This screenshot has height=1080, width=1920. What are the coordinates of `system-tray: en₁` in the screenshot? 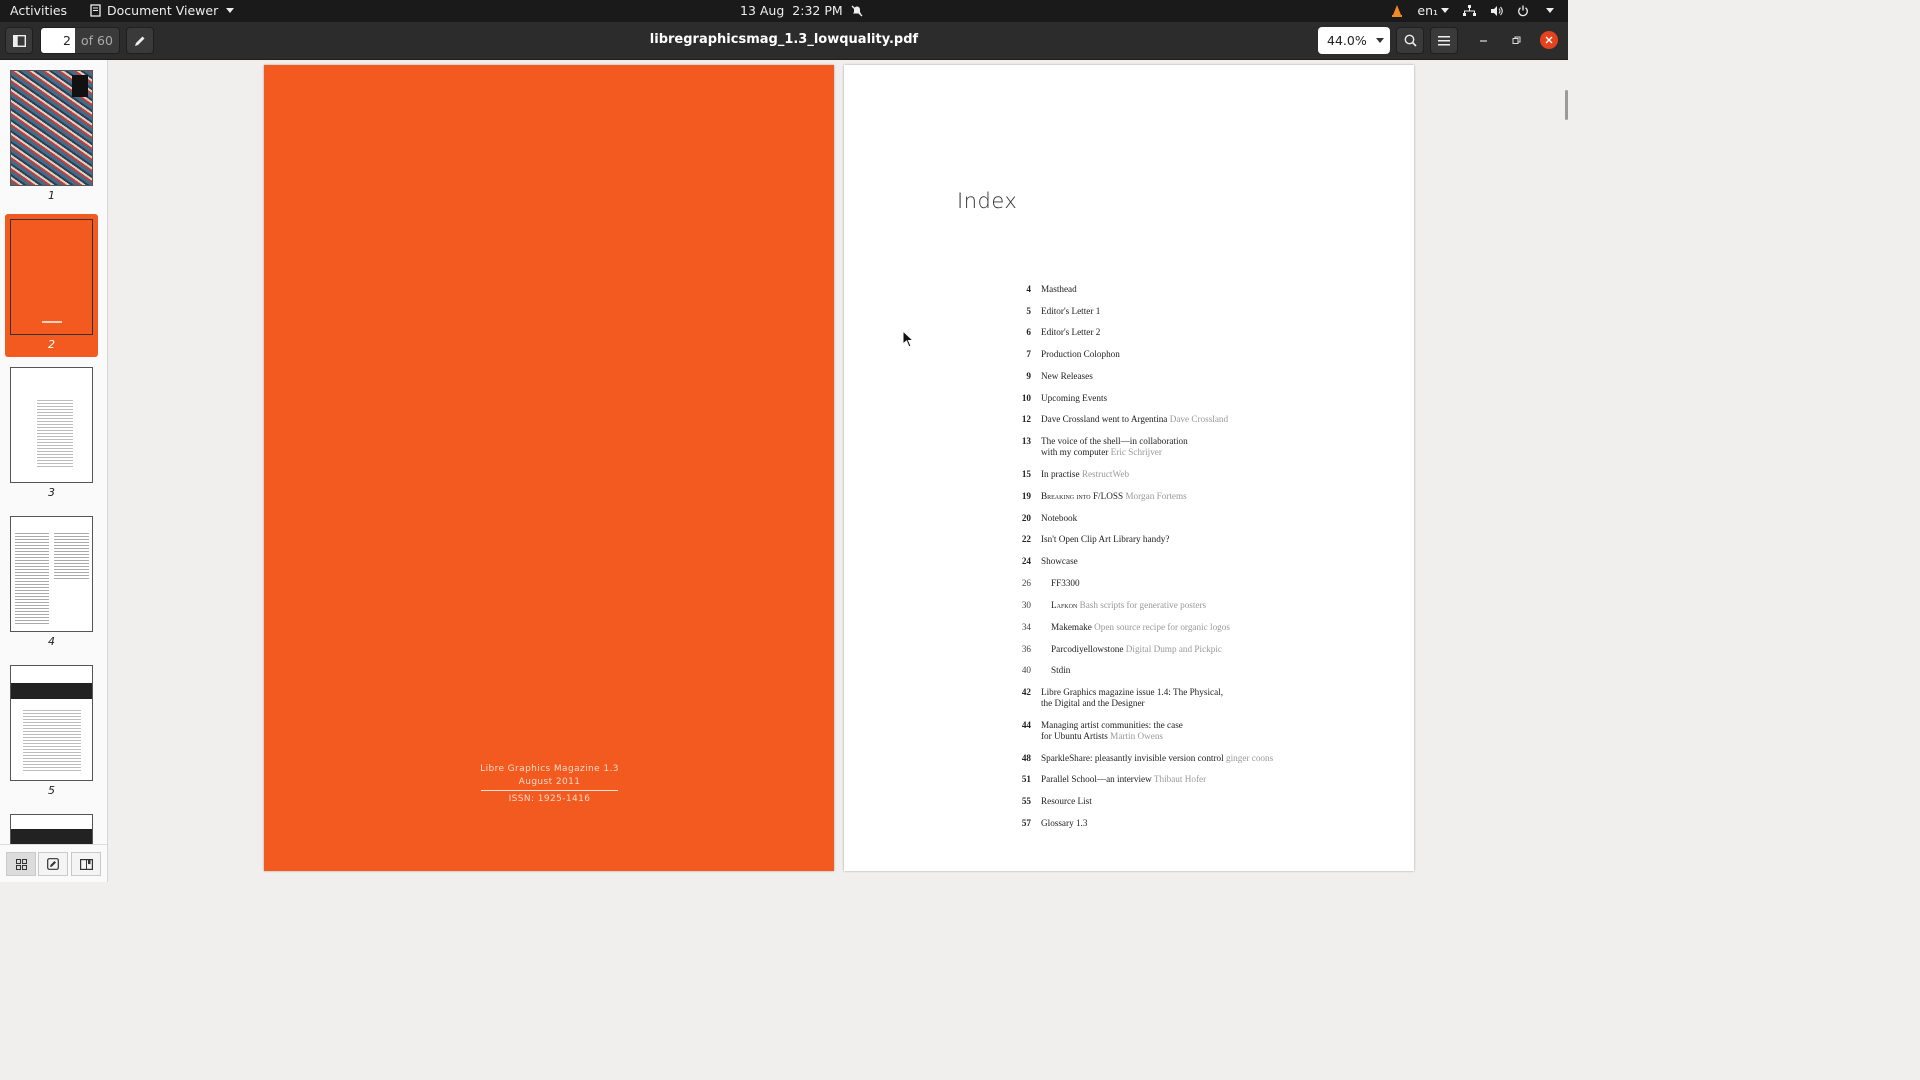 It's located at (1472, 10).